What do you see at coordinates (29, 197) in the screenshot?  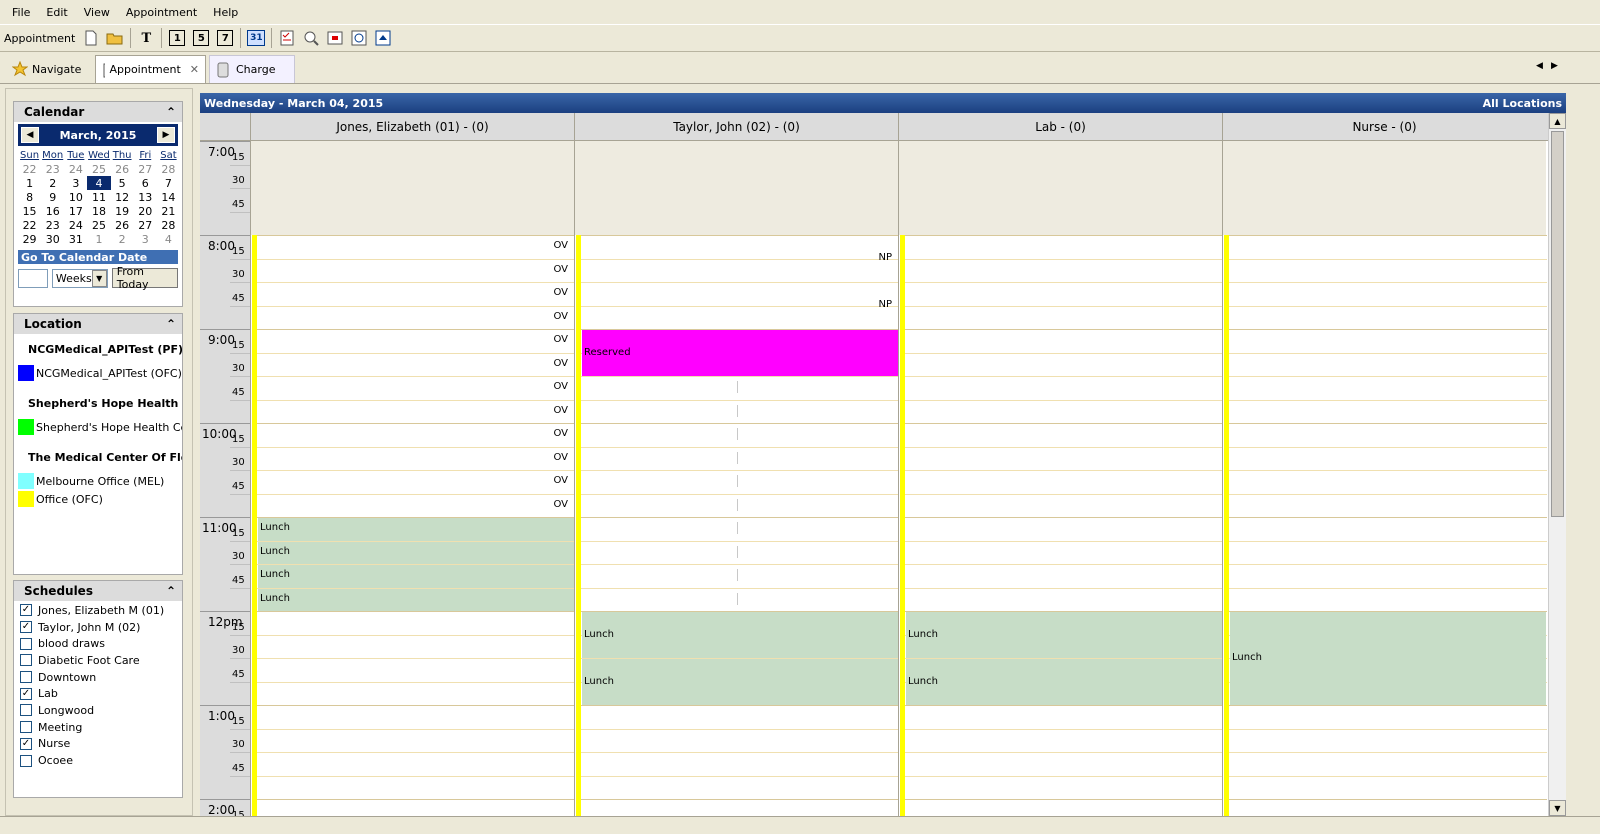 I see `calendar-day: 8` at bounding box center [29, 197].